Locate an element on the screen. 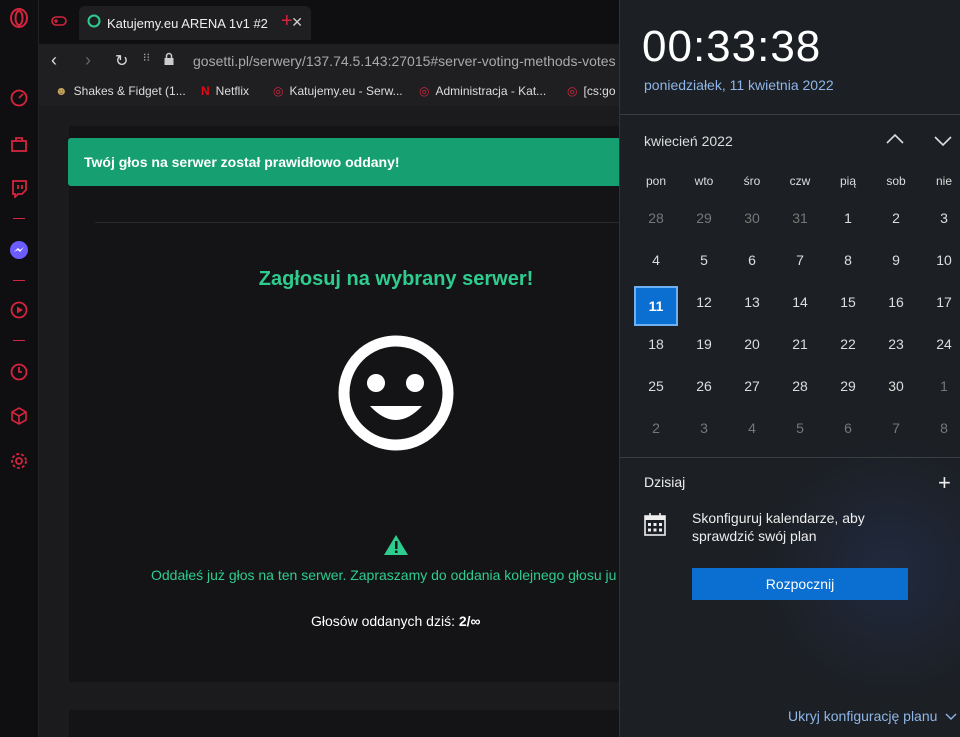 Image resolution: width=960 pixels, height=737 pixels. security-dots-icon: ⁝⁝ is located at coordinates (146, 57).